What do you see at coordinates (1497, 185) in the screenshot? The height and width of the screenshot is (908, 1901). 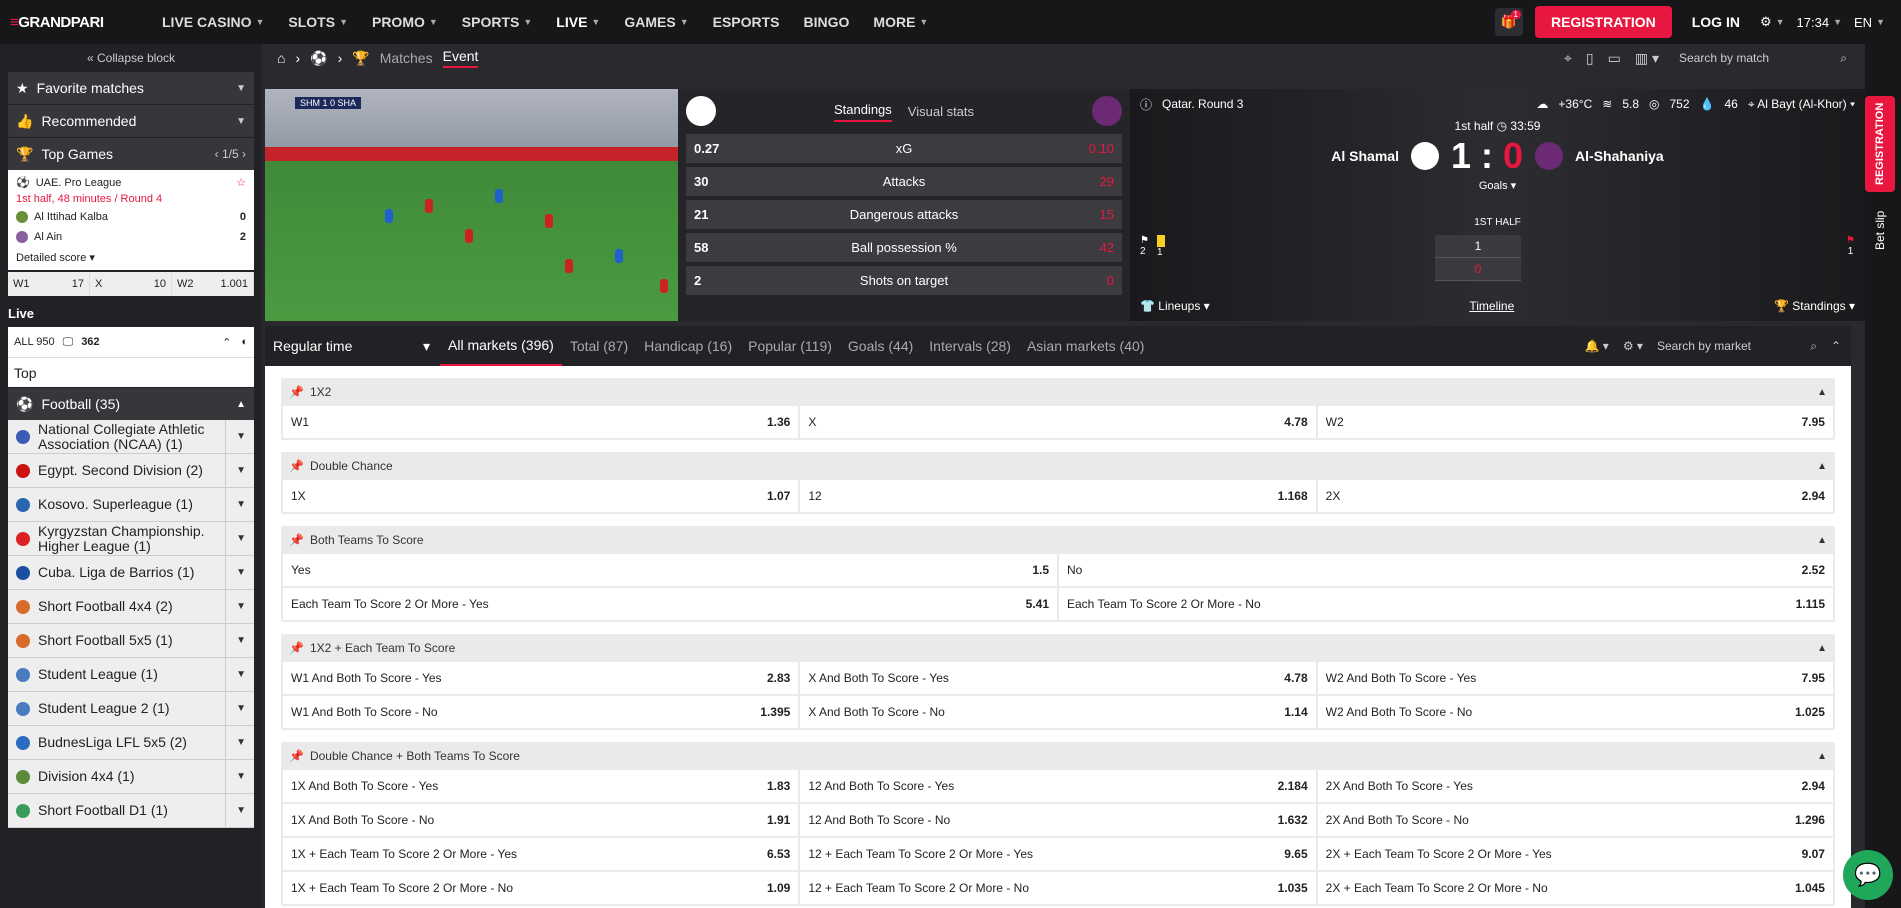 I see `goals-toggle: Goals ▾` at bounding box center [1497, 185].